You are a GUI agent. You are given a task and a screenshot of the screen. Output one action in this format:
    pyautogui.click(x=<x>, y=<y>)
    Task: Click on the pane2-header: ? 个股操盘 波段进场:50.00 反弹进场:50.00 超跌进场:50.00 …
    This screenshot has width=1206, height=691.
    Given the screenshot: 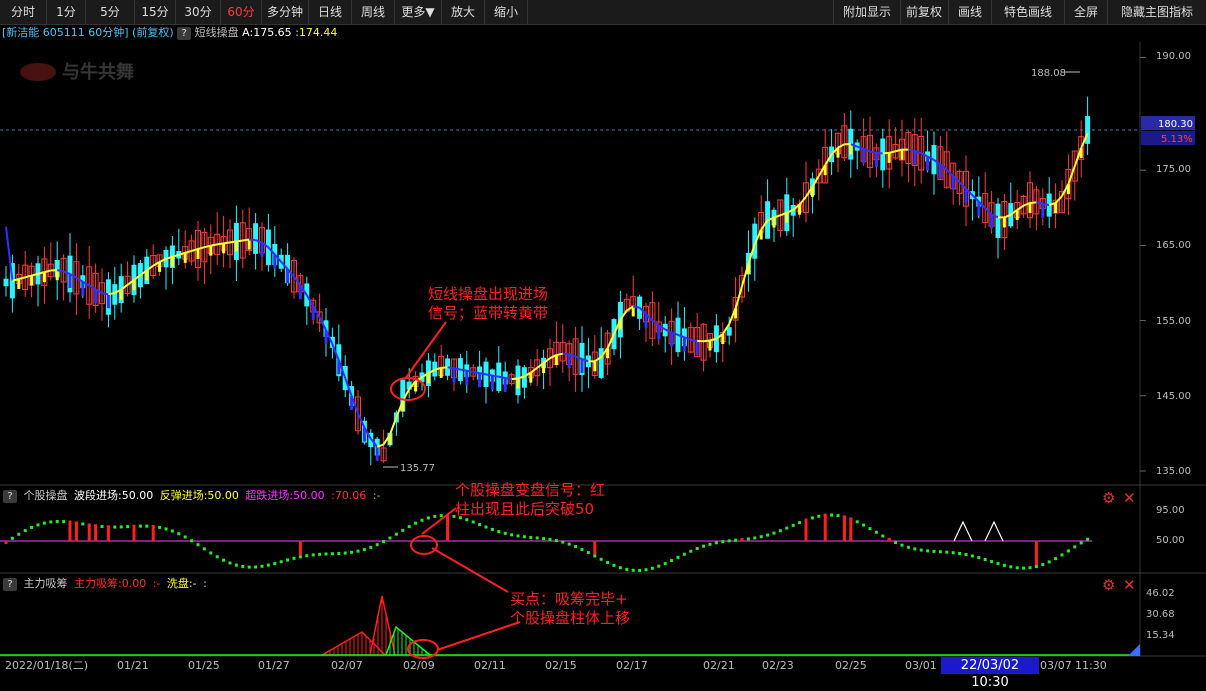 What is the action you would take?
    pyautogui.click(x=192, y=496)
    